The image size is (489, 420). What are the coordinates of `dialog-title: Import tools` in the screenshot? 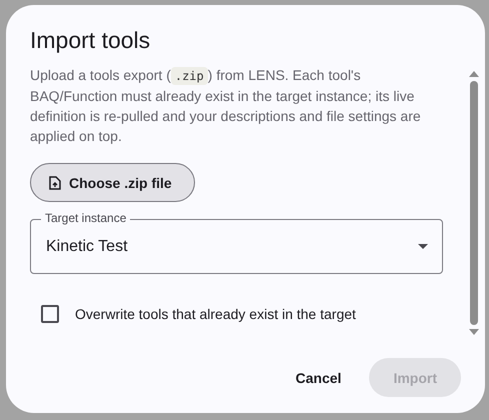 It's located at (91, 40).